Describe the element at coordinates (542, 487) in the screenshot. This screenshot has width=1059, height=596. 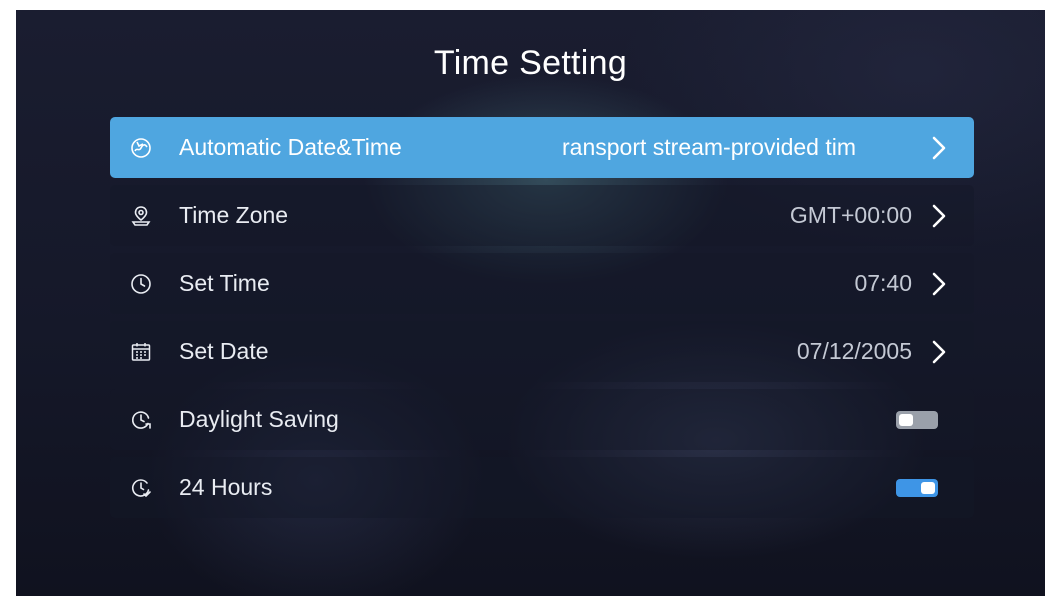
I see `24-hours-row: 24 Hours` at that location.